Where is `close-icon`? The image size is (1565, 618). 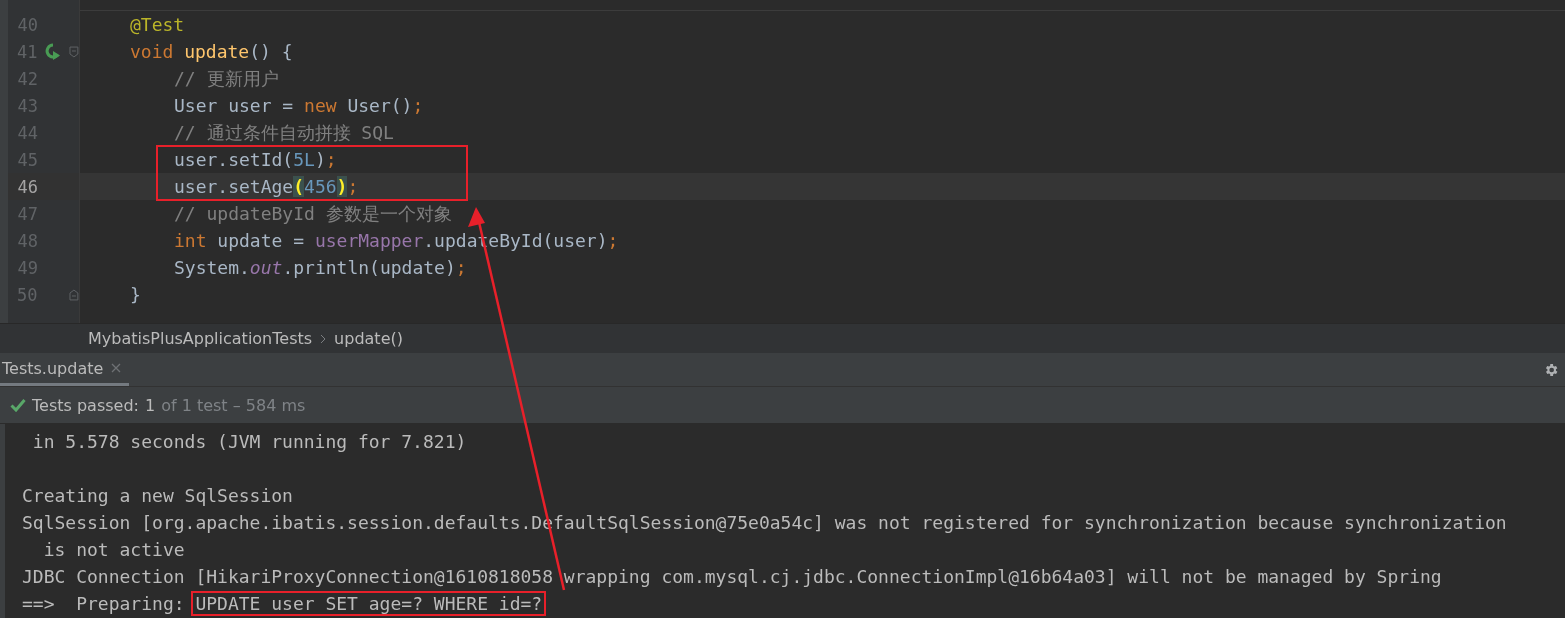 close-icon is located at coordinates (116, 368).